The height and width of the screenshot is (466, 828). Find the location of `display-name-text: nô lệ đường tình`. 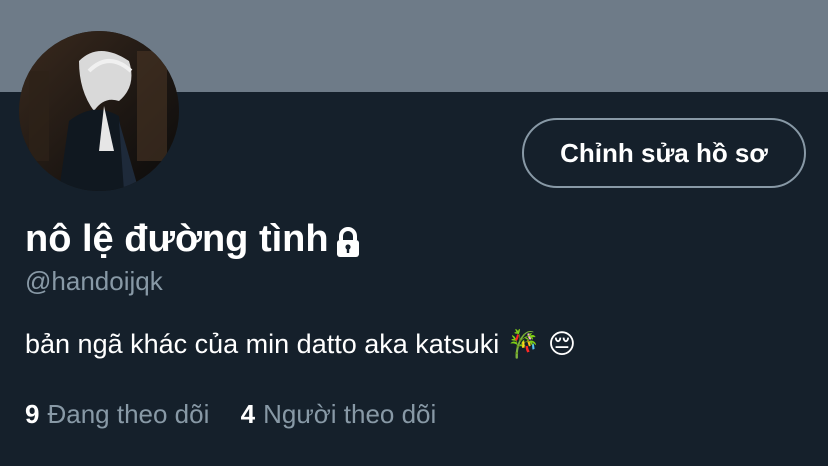

display-name-text: nô lệ đường tình is located at coordinates (177, 239).